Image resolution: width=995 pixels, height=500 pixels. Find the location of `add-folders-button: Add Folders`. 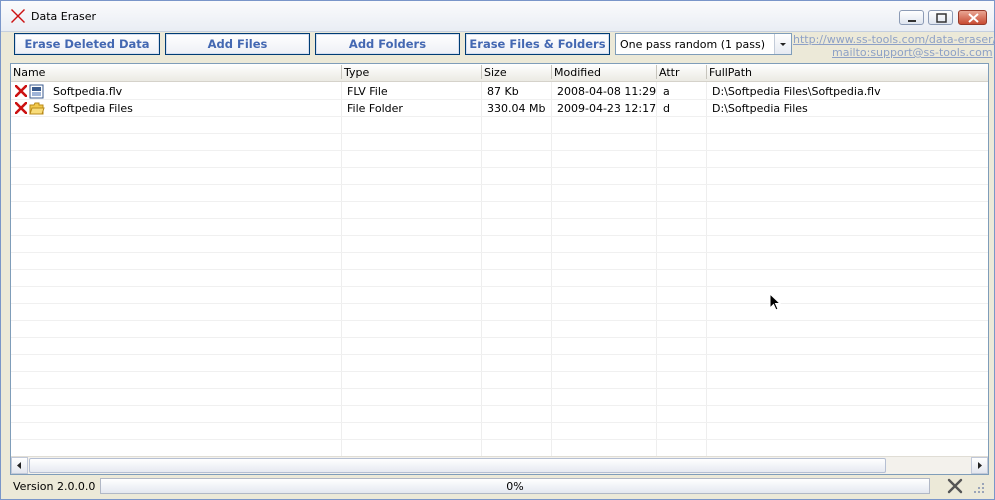

add-folders-button: Add Folders is located at coordinates (387, 44).